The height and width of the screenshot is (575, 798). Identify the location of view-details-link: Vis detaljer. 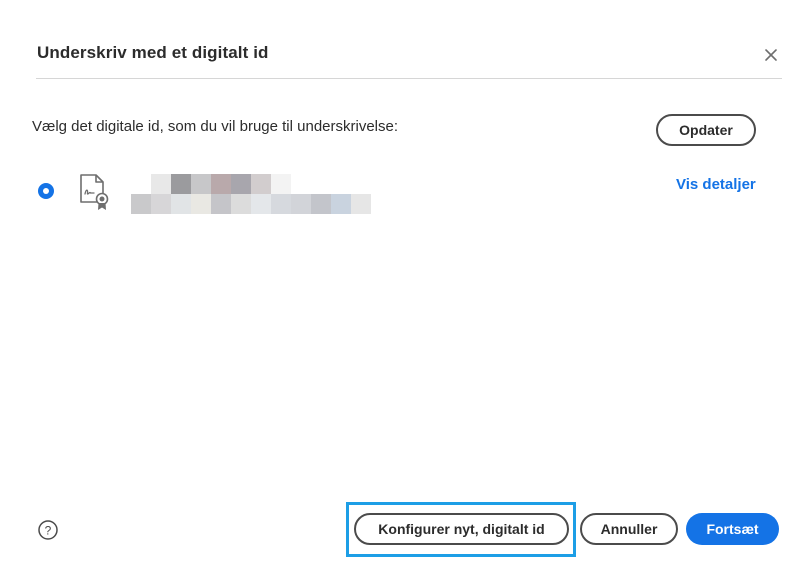
(716, 184).